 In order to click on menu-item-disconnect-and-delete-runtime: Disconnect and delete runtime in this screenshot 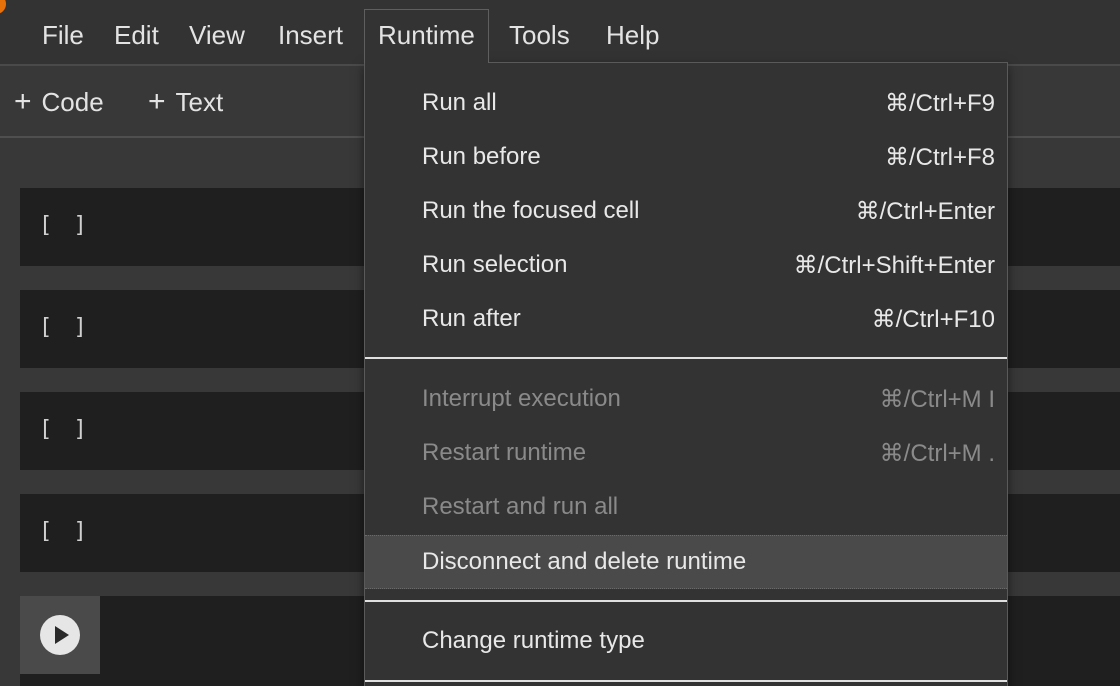, I will do `click(686, 562)`.